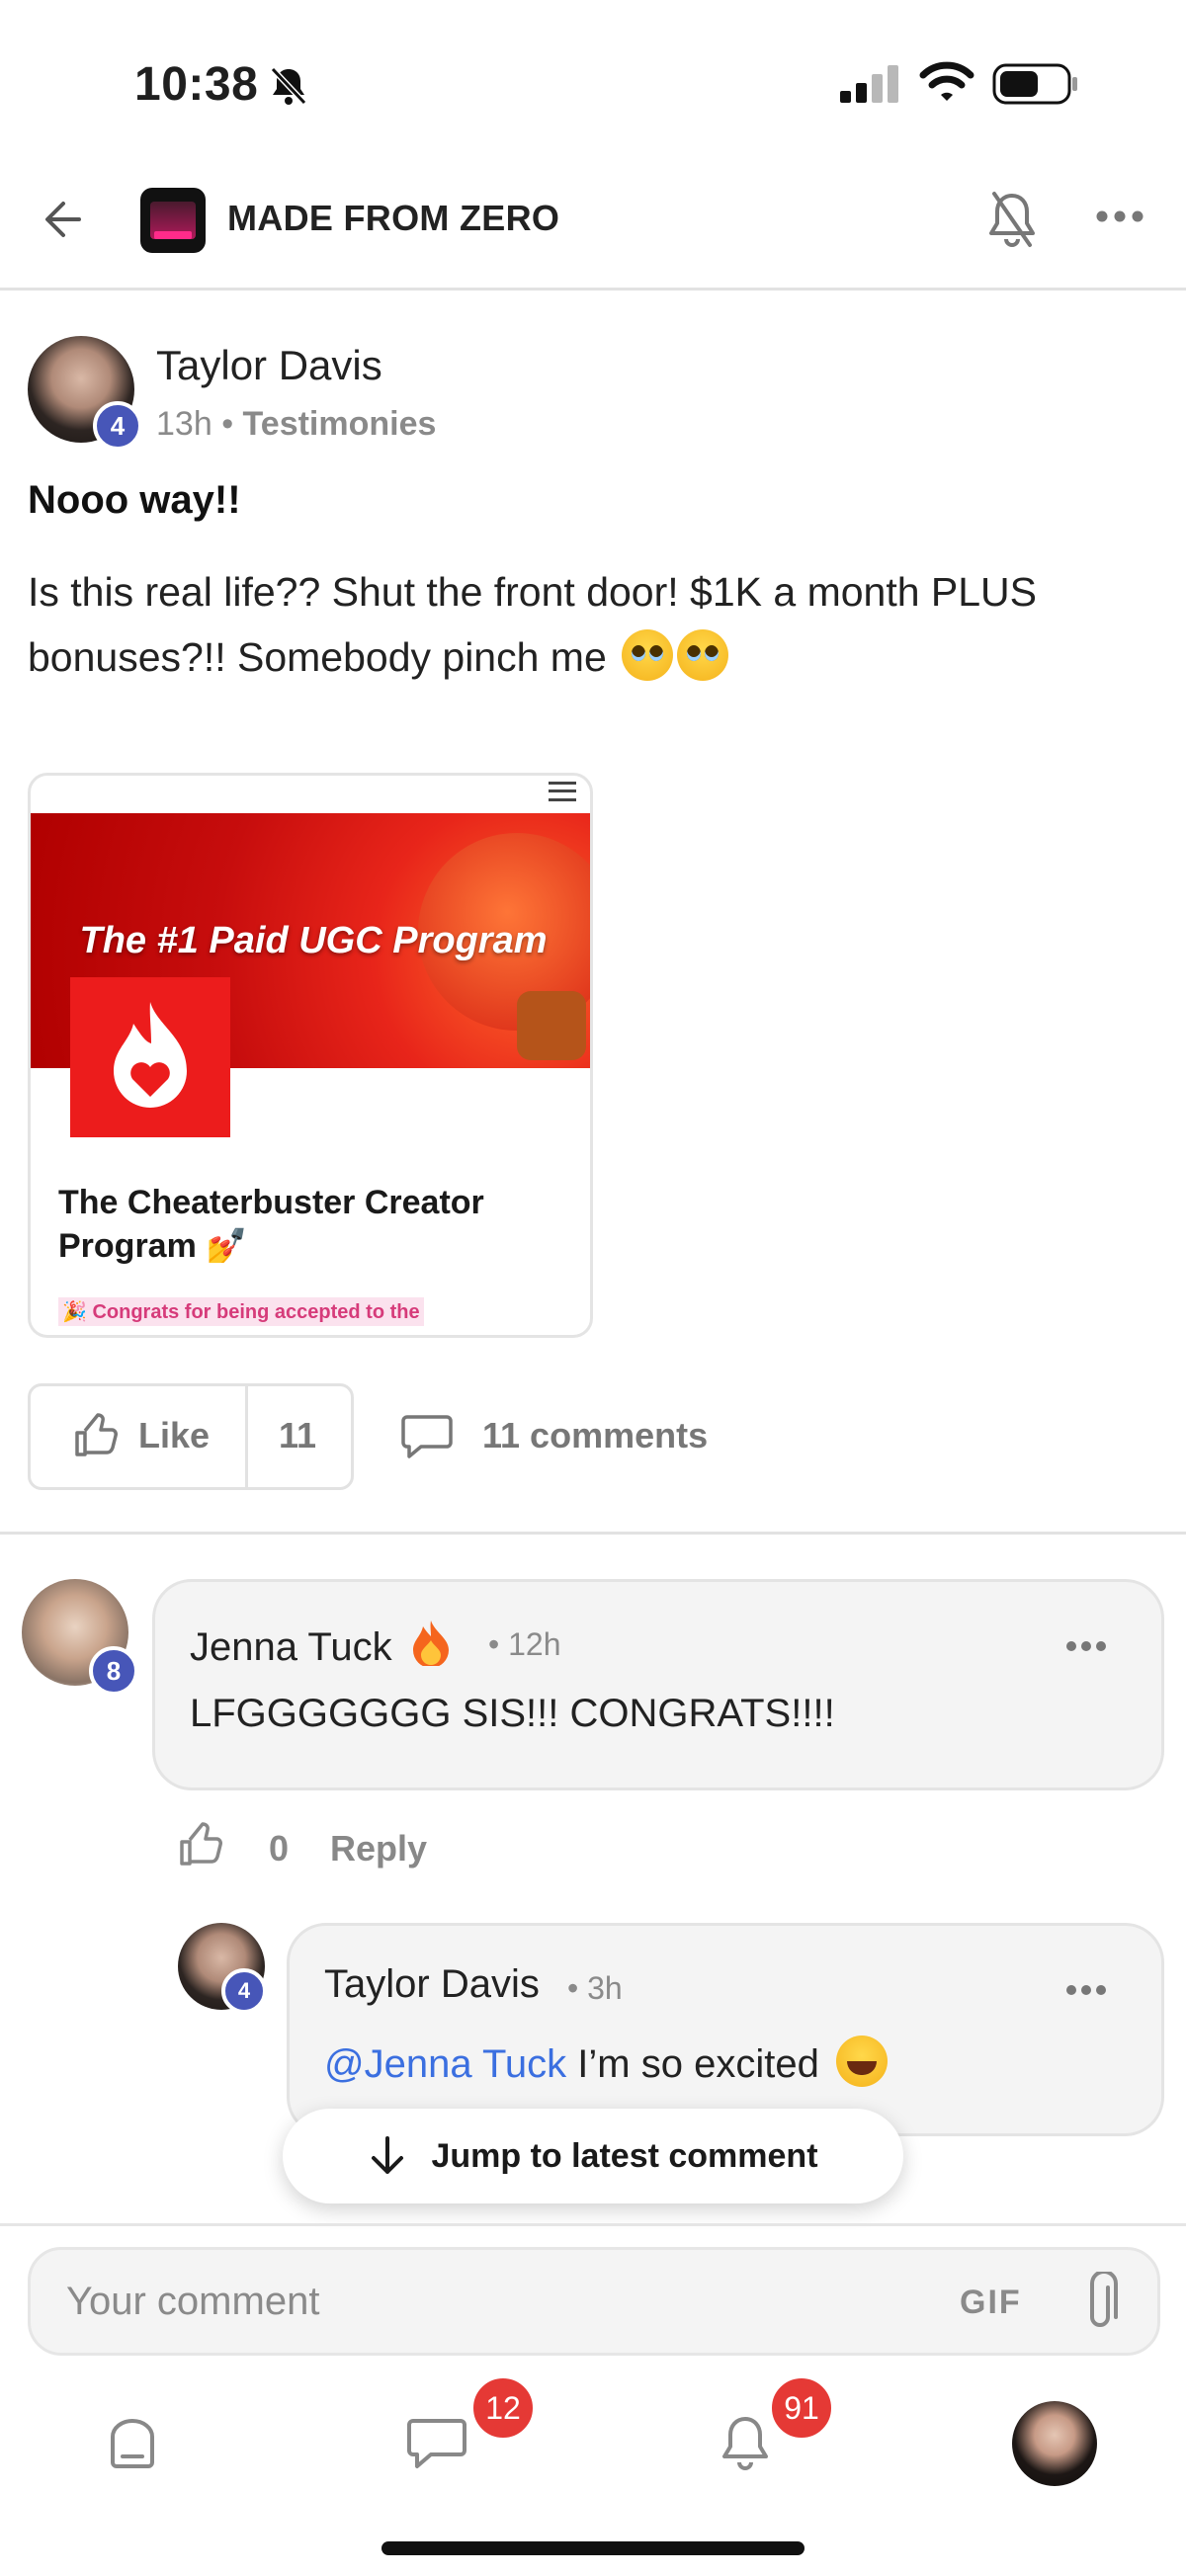  I want to click on section-divider, so click(593, 1533).